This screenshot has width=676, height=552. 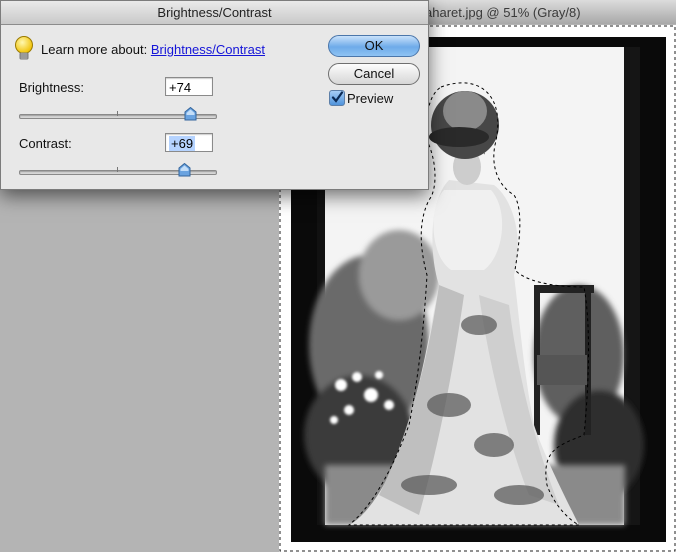 What do you see at coordinates (96, 49) in the screenshot?
I see `learn-more-prefix: Learn more about:` at bounding box center [96, 49].